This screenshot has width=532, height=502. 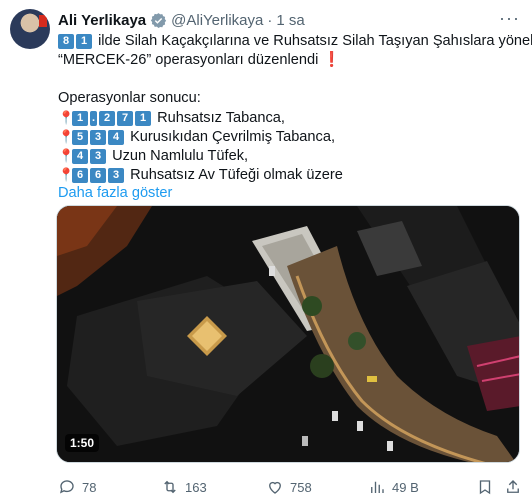 What do you see at coordinates (275, 487) in the screenshot?
I see `heart-icon` at bounding box center [275, 487].